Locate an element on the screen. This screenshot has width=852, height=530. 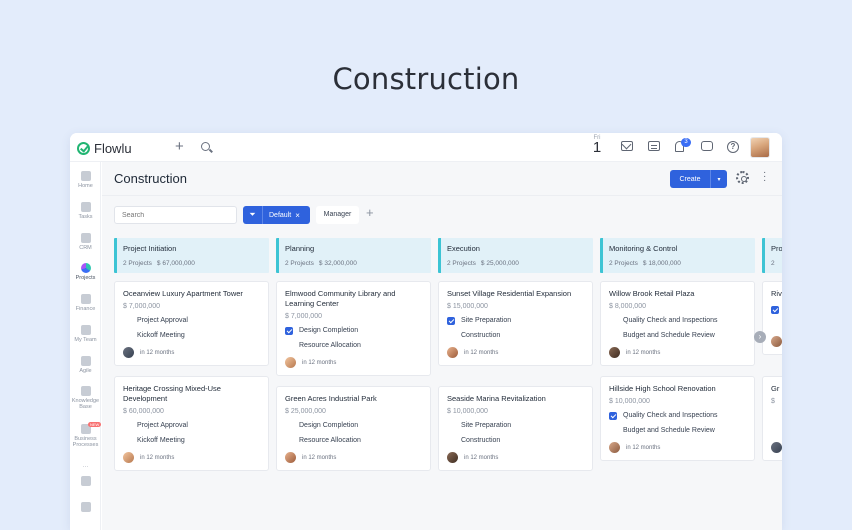
project-card: Gr $ is located at coordinates (772, 418).